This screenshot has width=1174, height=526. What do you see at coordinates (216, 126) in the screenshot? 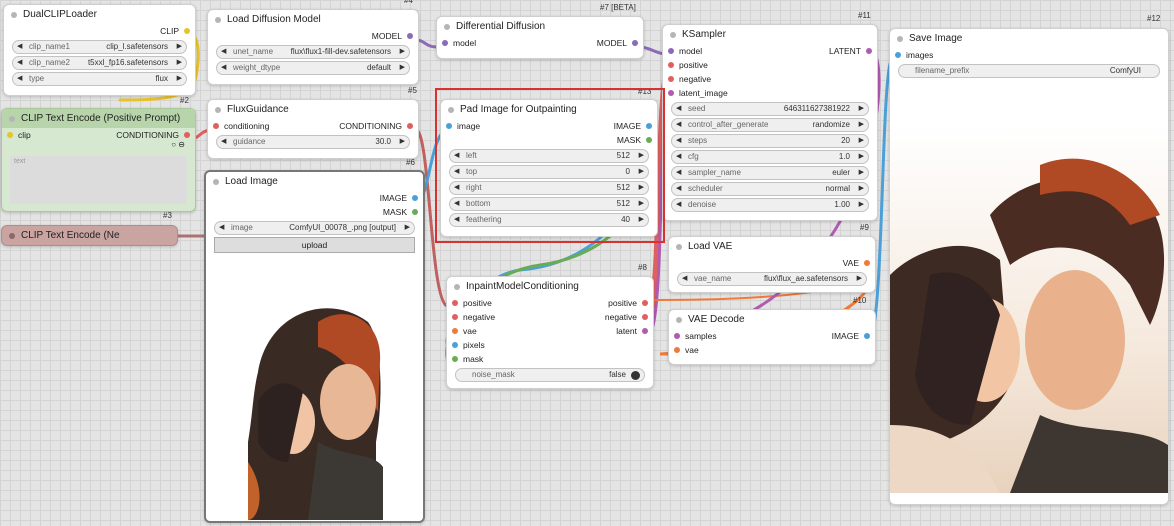
I see `conditioning-input-socket` at bounding box center [216, 126].